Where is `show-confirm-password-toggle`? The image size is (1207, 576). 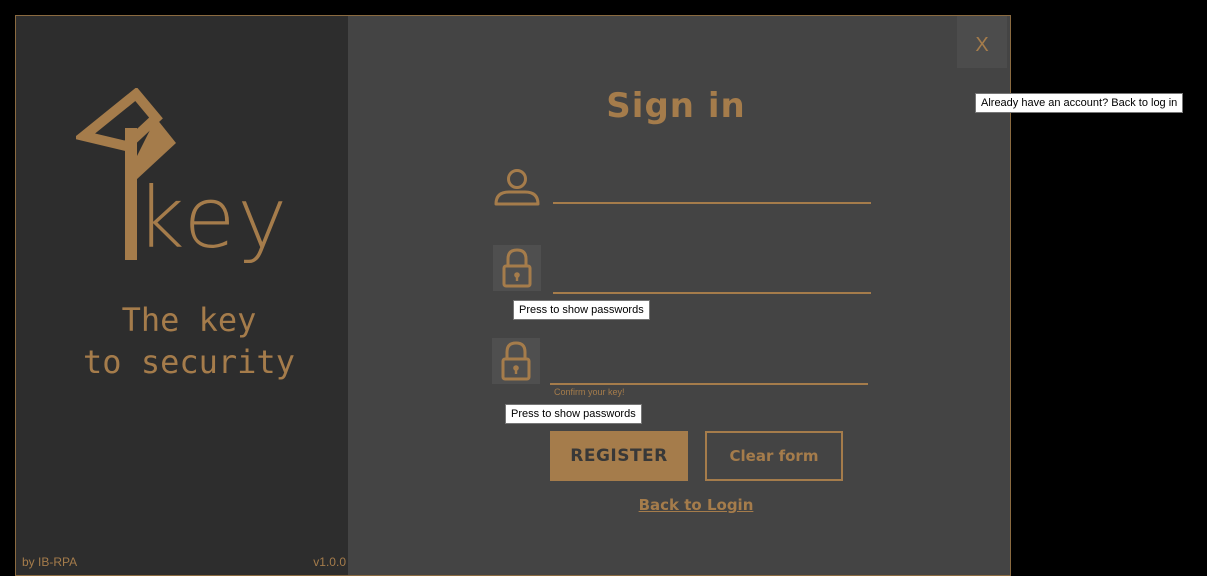 show-confirm-password-toggle is located at coordinates (516, 361).